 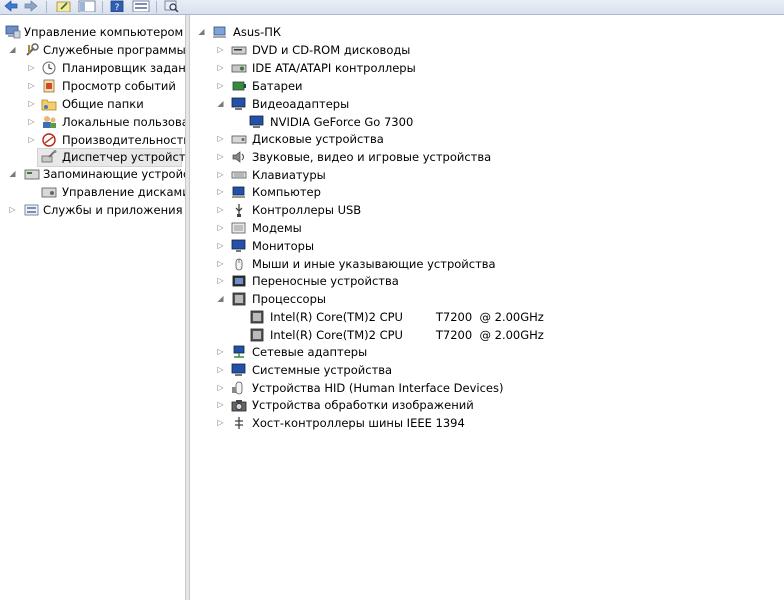 I want to click on tree-item-label: Запоминающие устройст, so click(x=114, y=174).